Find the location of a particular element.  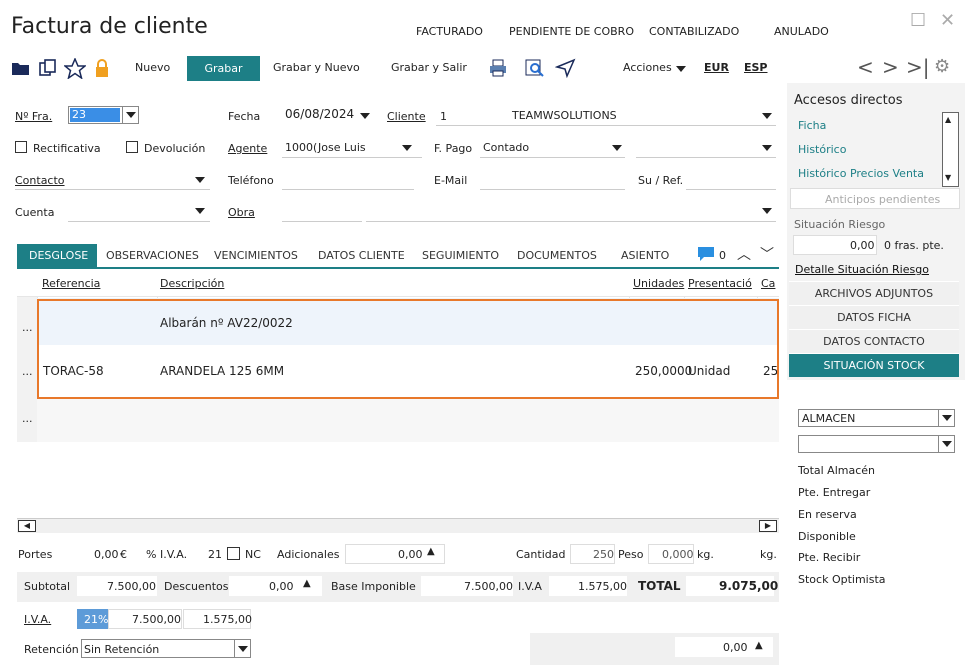

nc-checkbox is located at coordinates (233, 553).